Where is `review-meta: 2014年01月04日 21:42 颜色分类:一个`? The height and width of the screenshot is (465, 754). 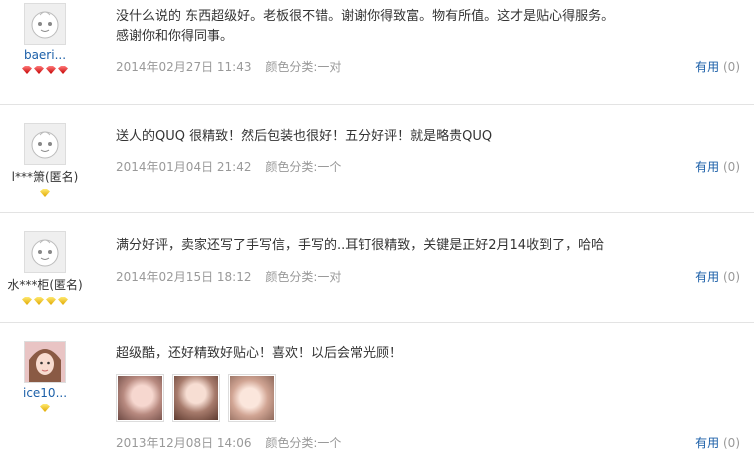 review-meta: 2014年01月04日 21:42 颜色分类:一个 is located at coordinates (228, 166).